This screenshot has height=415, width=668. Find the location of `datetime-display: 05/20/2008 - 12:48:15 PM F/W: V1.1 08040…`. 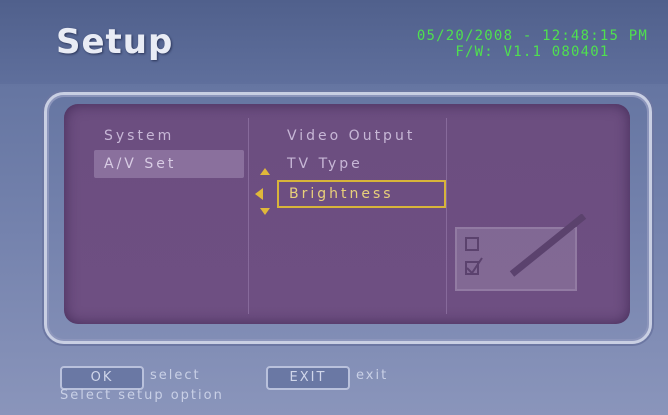

datetime-display: 05/20/2008 - 12:48:15 PM F/W: V1.1 08040… is located at coordinates (532, 44).